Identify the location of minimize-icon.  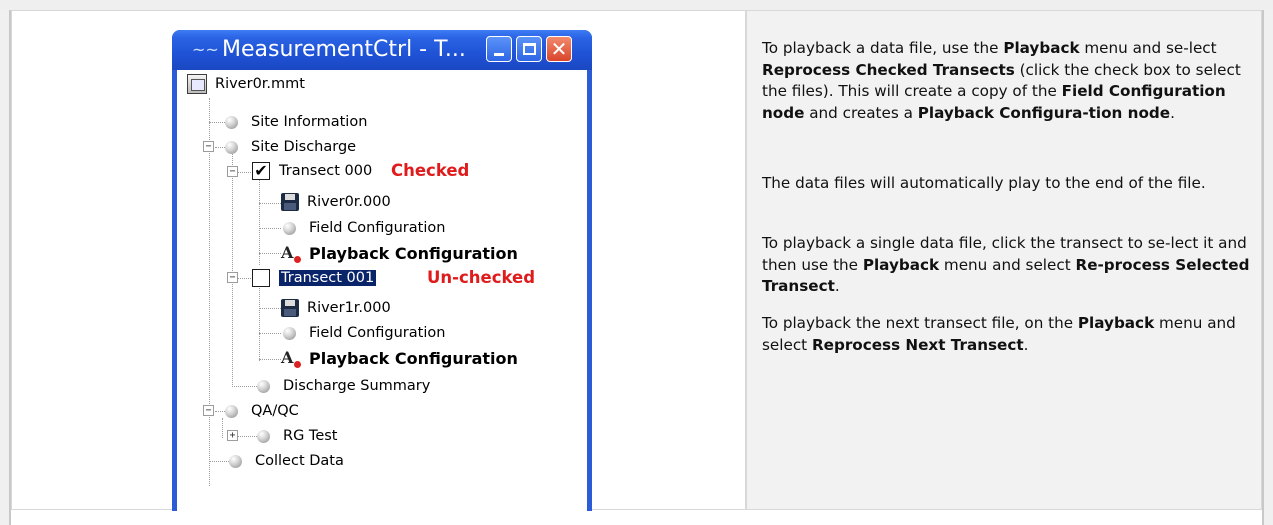
(499, 54).